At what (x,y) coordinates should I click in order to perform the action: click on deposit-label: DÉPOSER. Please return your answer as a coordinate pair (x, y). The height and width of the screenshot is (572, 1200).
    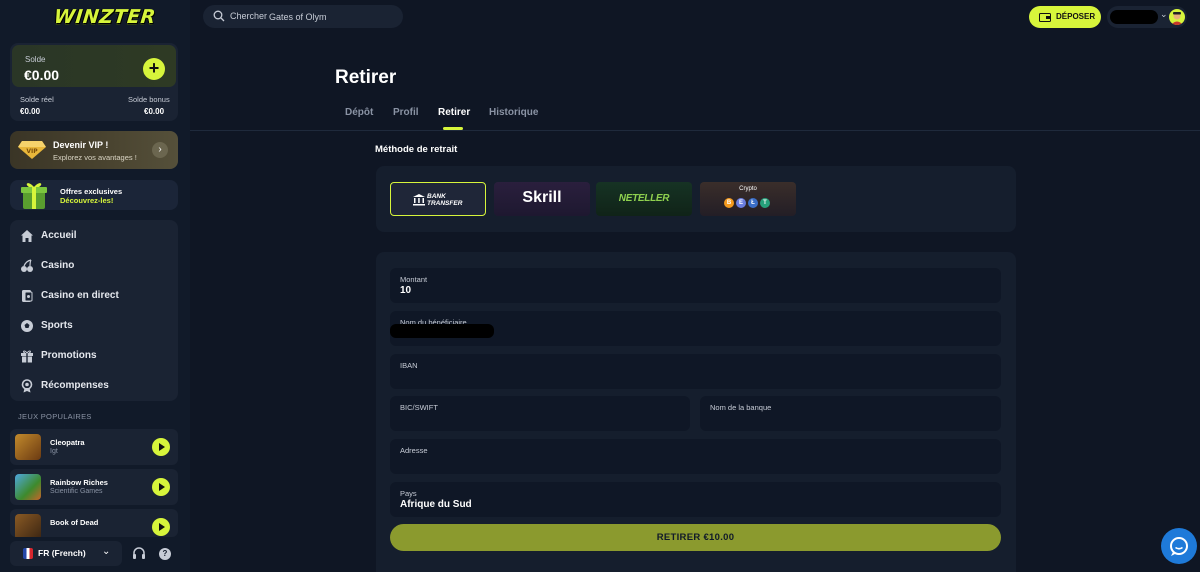
    Looking at the image, I should click on (1076, 16).